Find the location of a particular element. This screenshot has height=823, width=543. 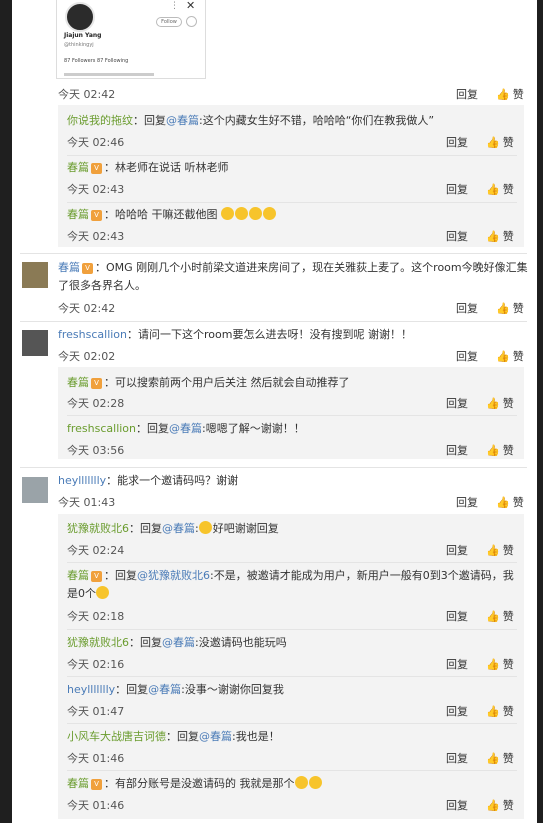

reply-item: 春篇 V ：有部分账号是没邀请码的 我就是那个 is located at coordinates (195, 784).